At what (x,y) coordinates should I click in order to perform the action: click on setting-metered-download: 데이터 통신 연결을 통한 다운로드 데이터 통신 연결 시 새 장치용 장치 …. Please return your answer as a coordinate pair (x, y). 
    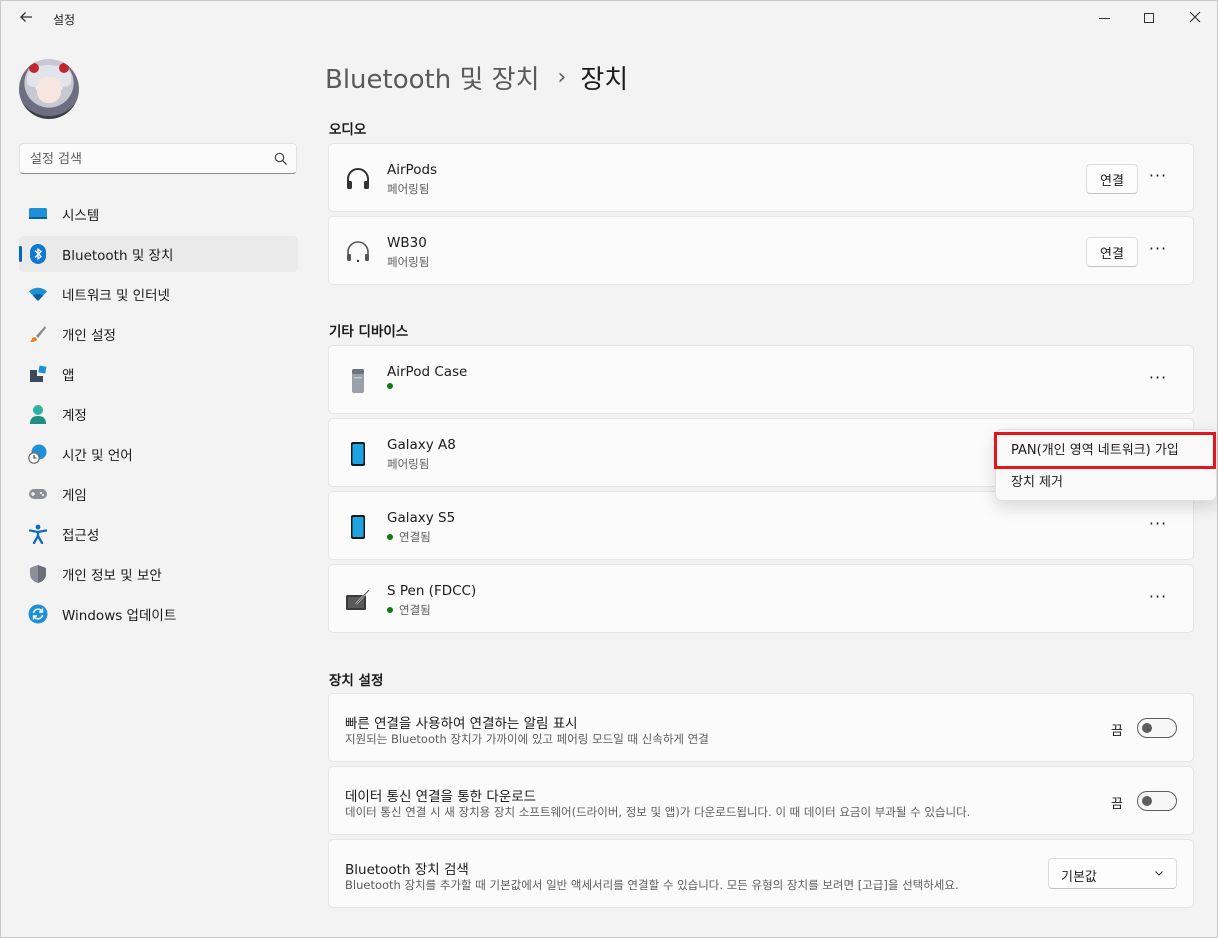
    Looking at the image, I should click on (761, 800).